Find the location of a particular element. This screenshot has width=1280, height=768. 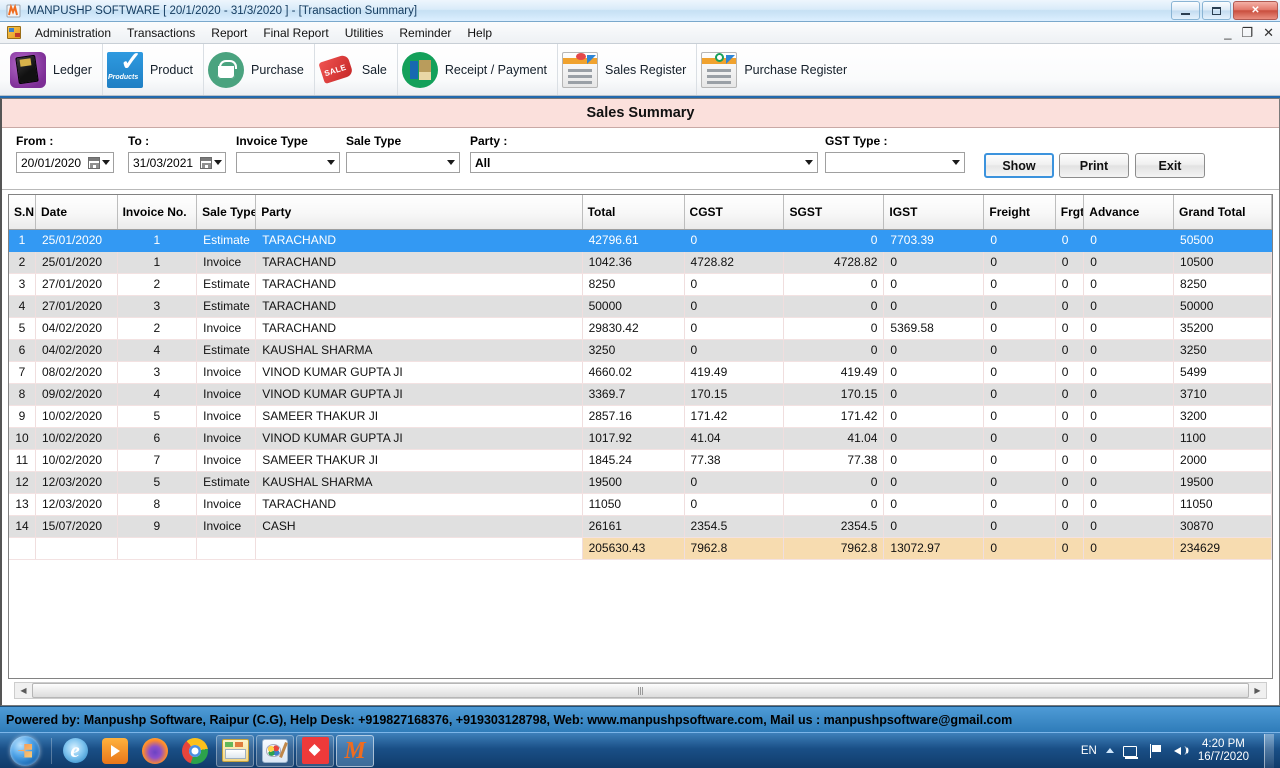

field-sale-type: Sale Type is located at coordinates (403, 153).